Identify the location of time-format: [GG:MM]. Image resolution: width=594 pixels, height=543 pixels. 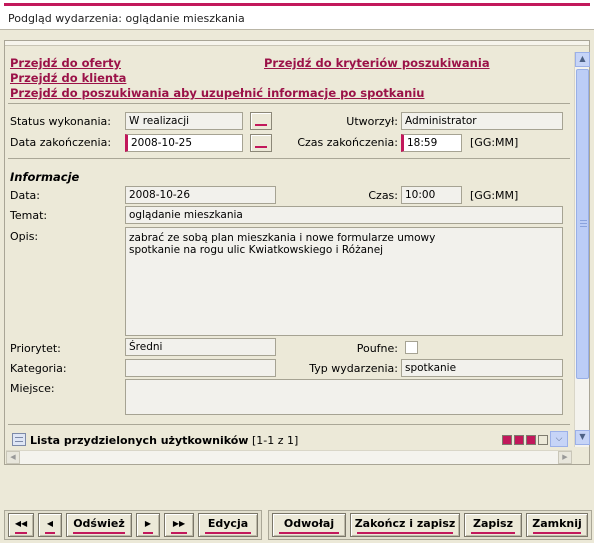
(494, 195).